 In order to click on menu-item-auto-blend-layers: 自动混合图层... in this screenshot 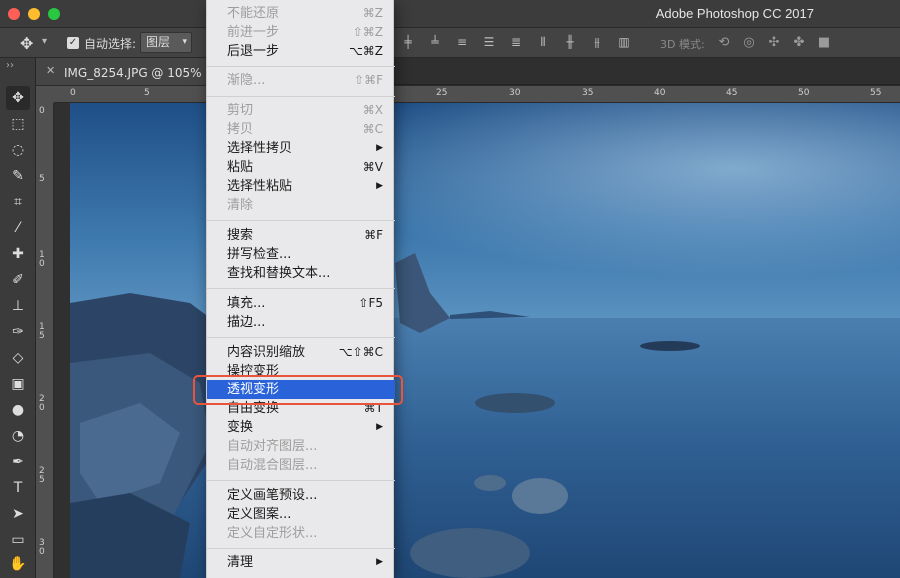, I will do `click(301, 465)`.